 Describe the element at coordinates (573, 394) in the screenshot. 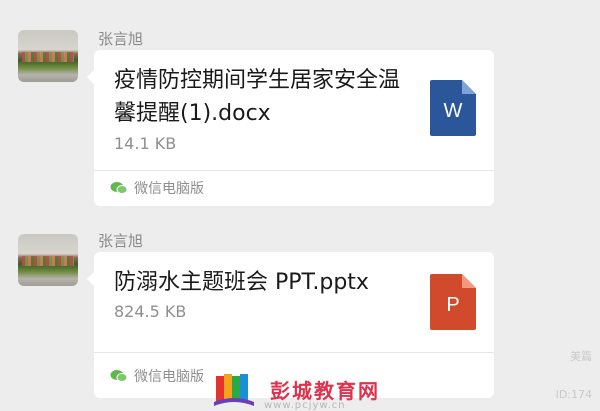

I see `corner-watermark-id: ID:174` at that location.